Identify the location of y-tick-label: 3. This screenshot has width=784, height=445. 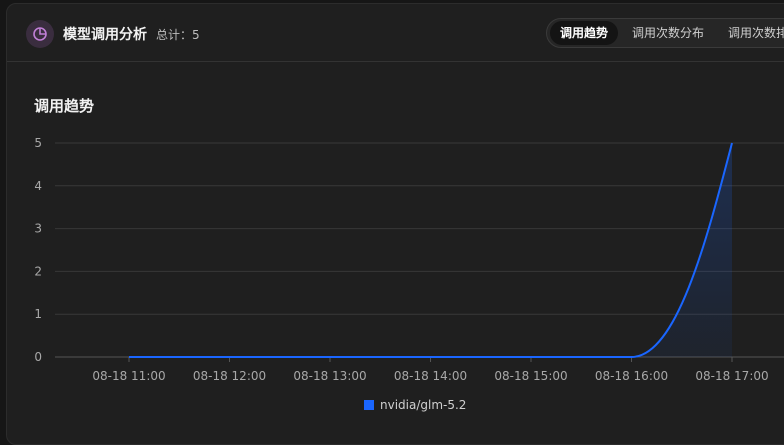
(38, 229).